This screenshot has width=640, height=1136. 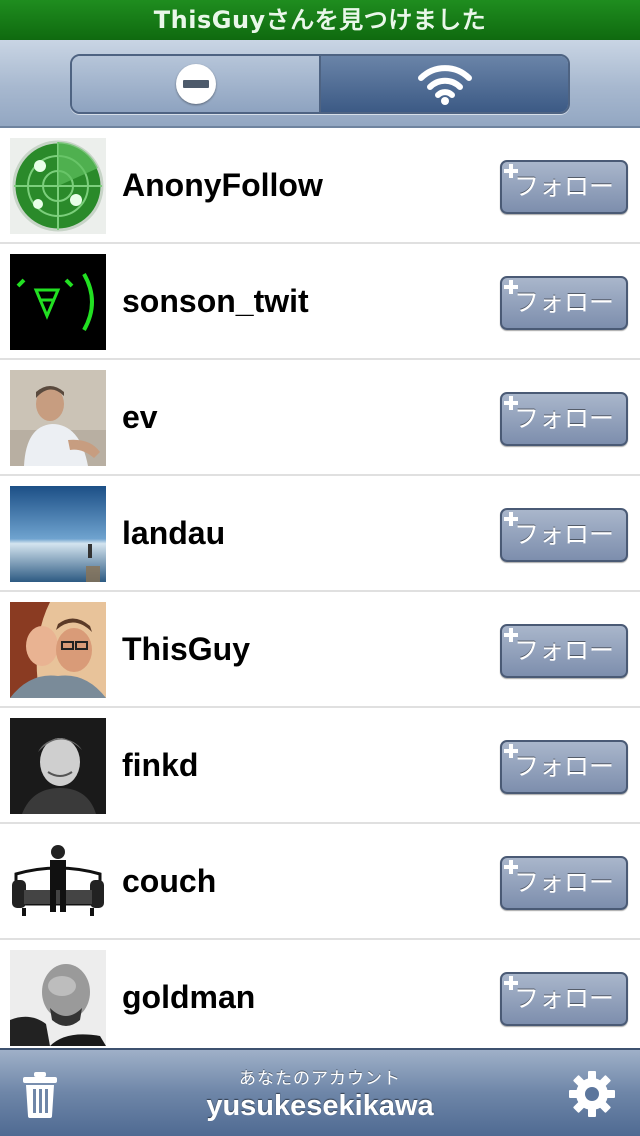 I want to click on minus-circle-icon, so click(x=195, y=84).